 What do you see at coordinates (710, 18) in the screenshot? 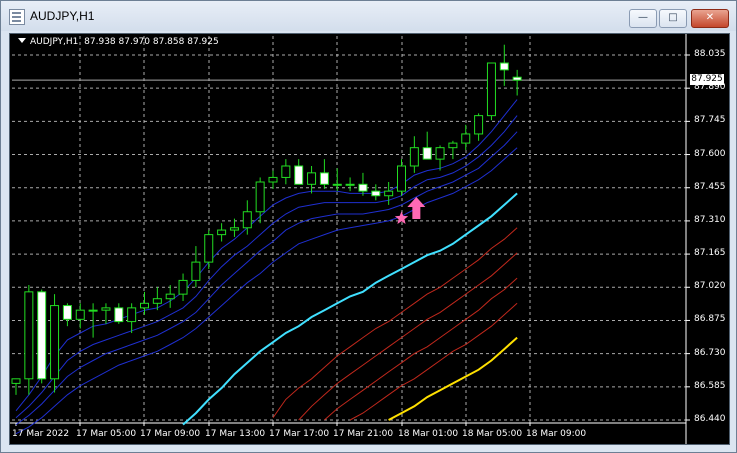
I see `close-button: ✕` at bounding box center [710, 18].